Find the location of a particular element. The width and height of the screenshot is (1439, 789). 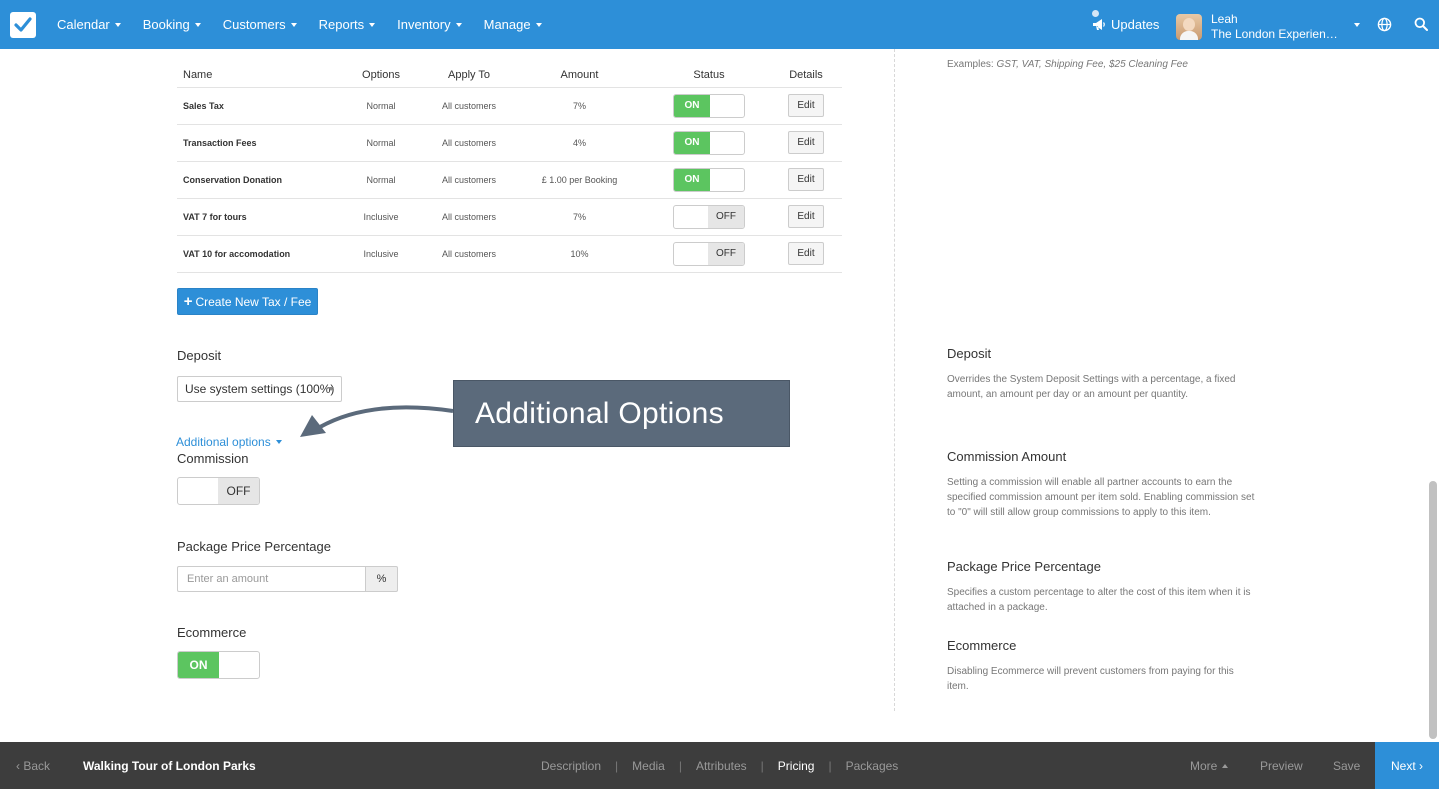

nav-booking-label: Booking is located at coordinates (166, 24).